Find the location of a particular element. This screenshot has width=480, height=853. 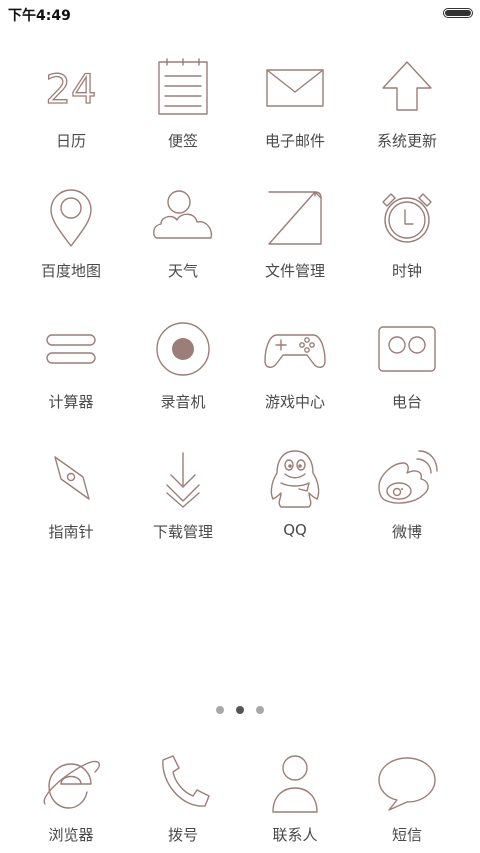

compass-icon is located at coordinates (72, 478).